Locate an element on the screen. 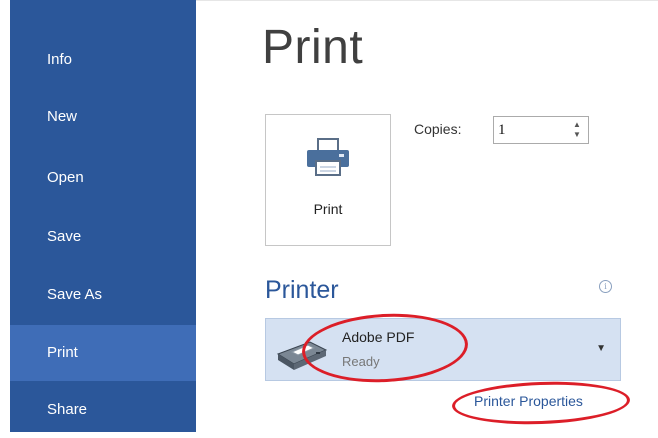  nav-save: Save is located at coordinates (103, 237).